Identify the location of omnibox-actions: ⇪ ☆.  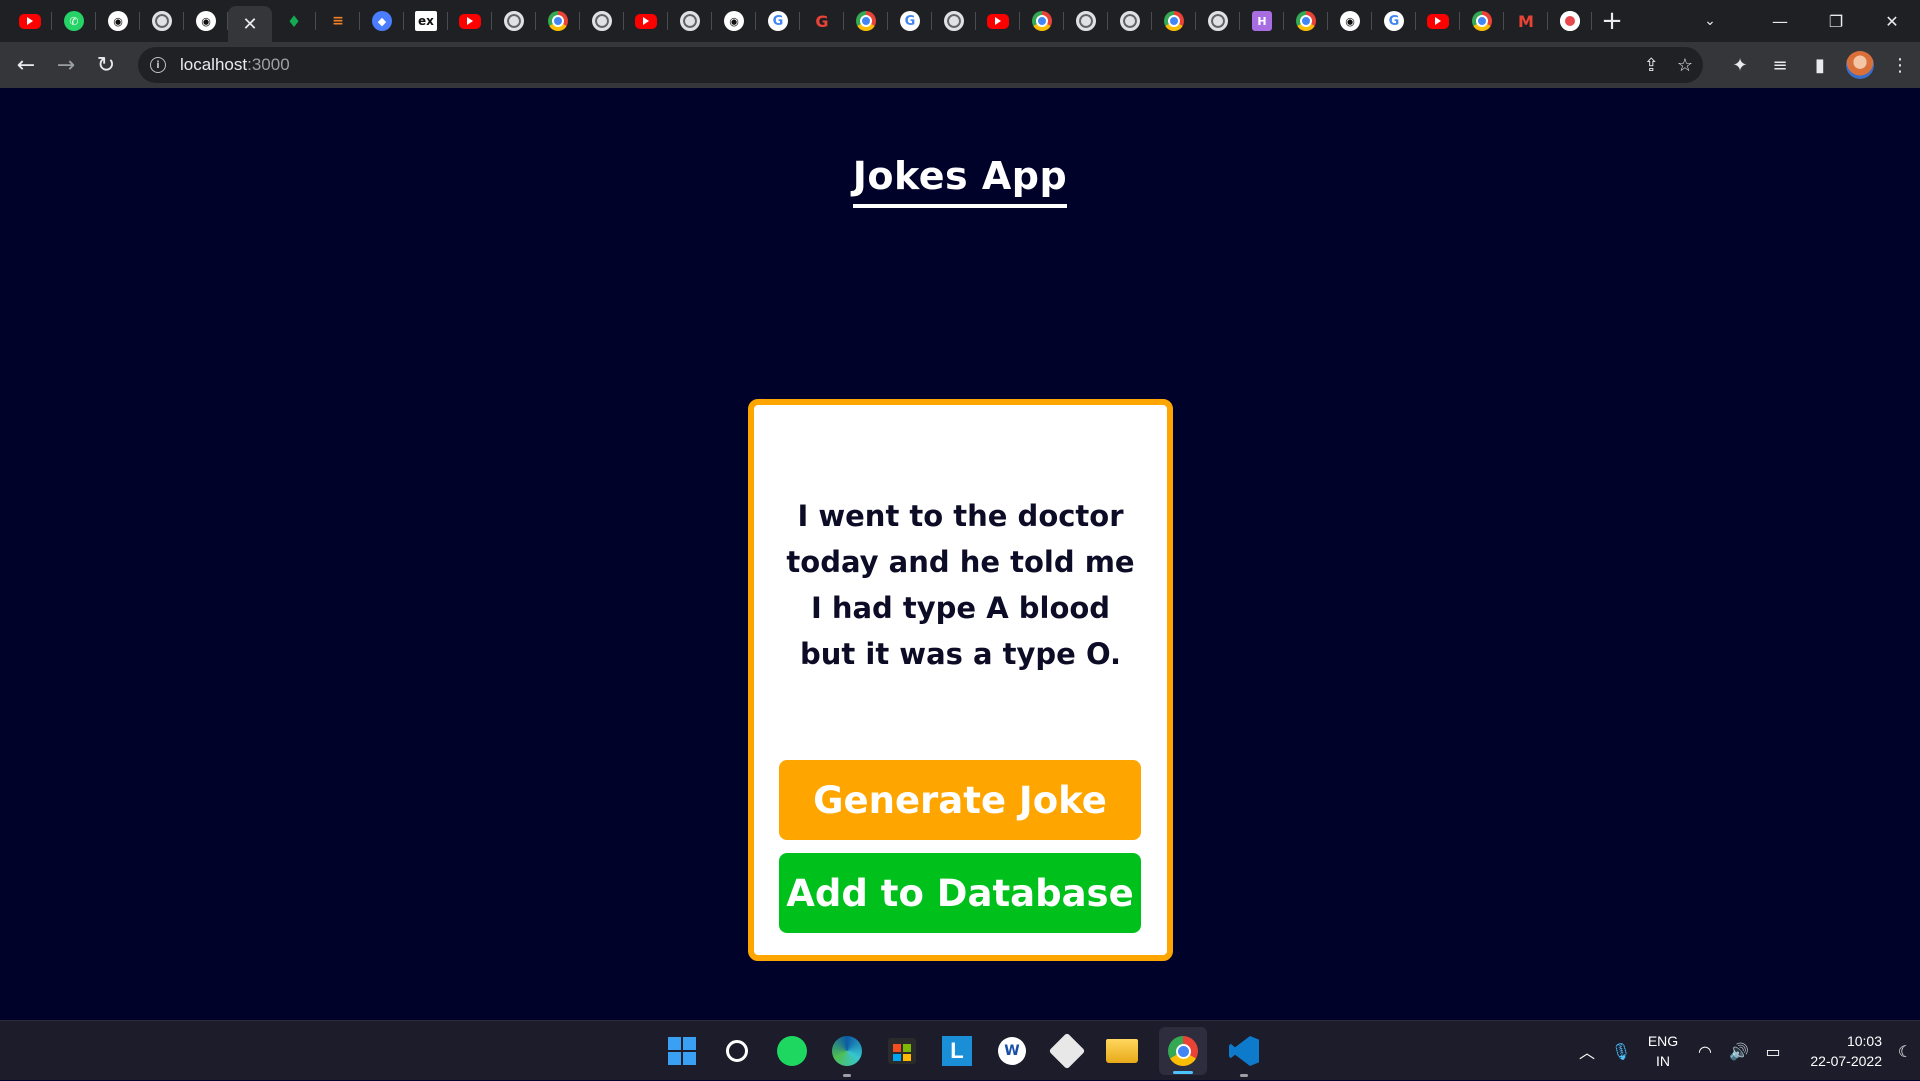
(1668, 65).